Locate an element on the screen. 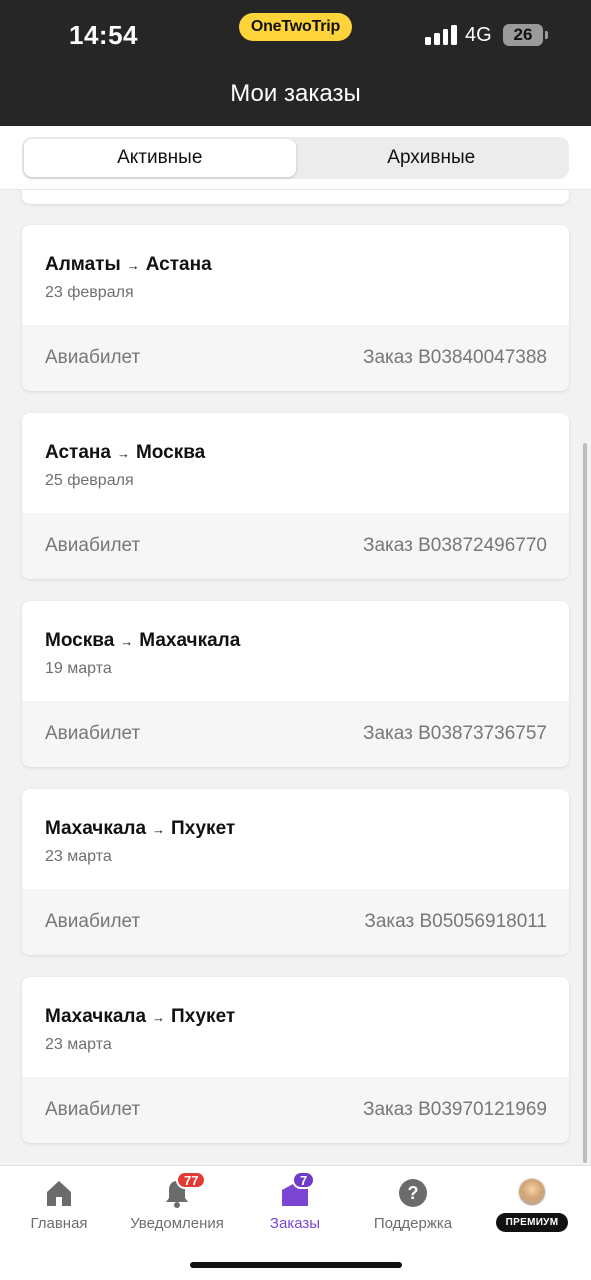 The height and width of the screenshot is (1280, 591). order-card-partial is located at coordinates (295, 197).